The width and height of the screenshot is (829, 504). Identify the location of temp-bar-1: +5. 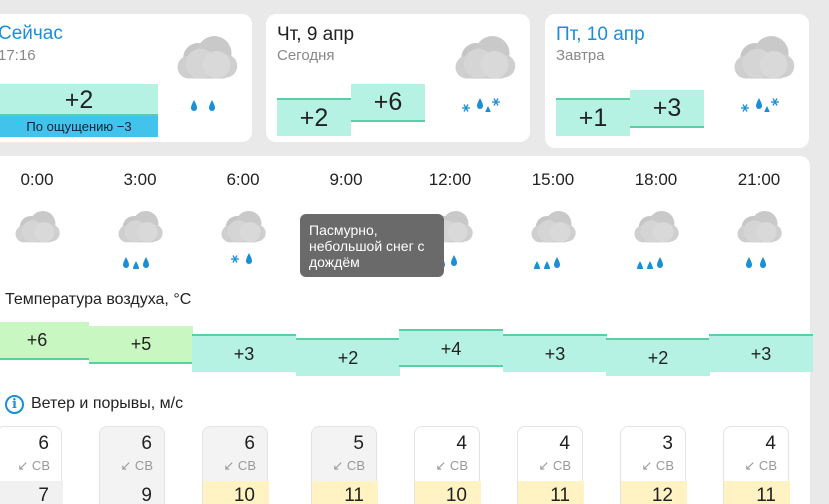
(141, 345).